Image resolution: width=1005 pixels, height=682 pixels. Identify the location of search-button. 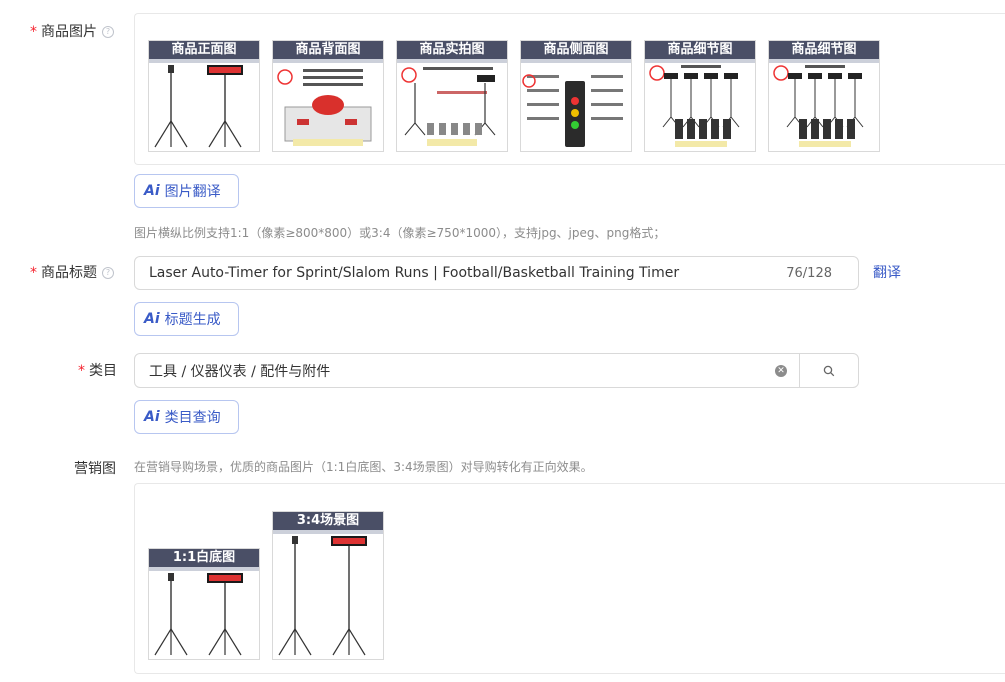
(829, 370).